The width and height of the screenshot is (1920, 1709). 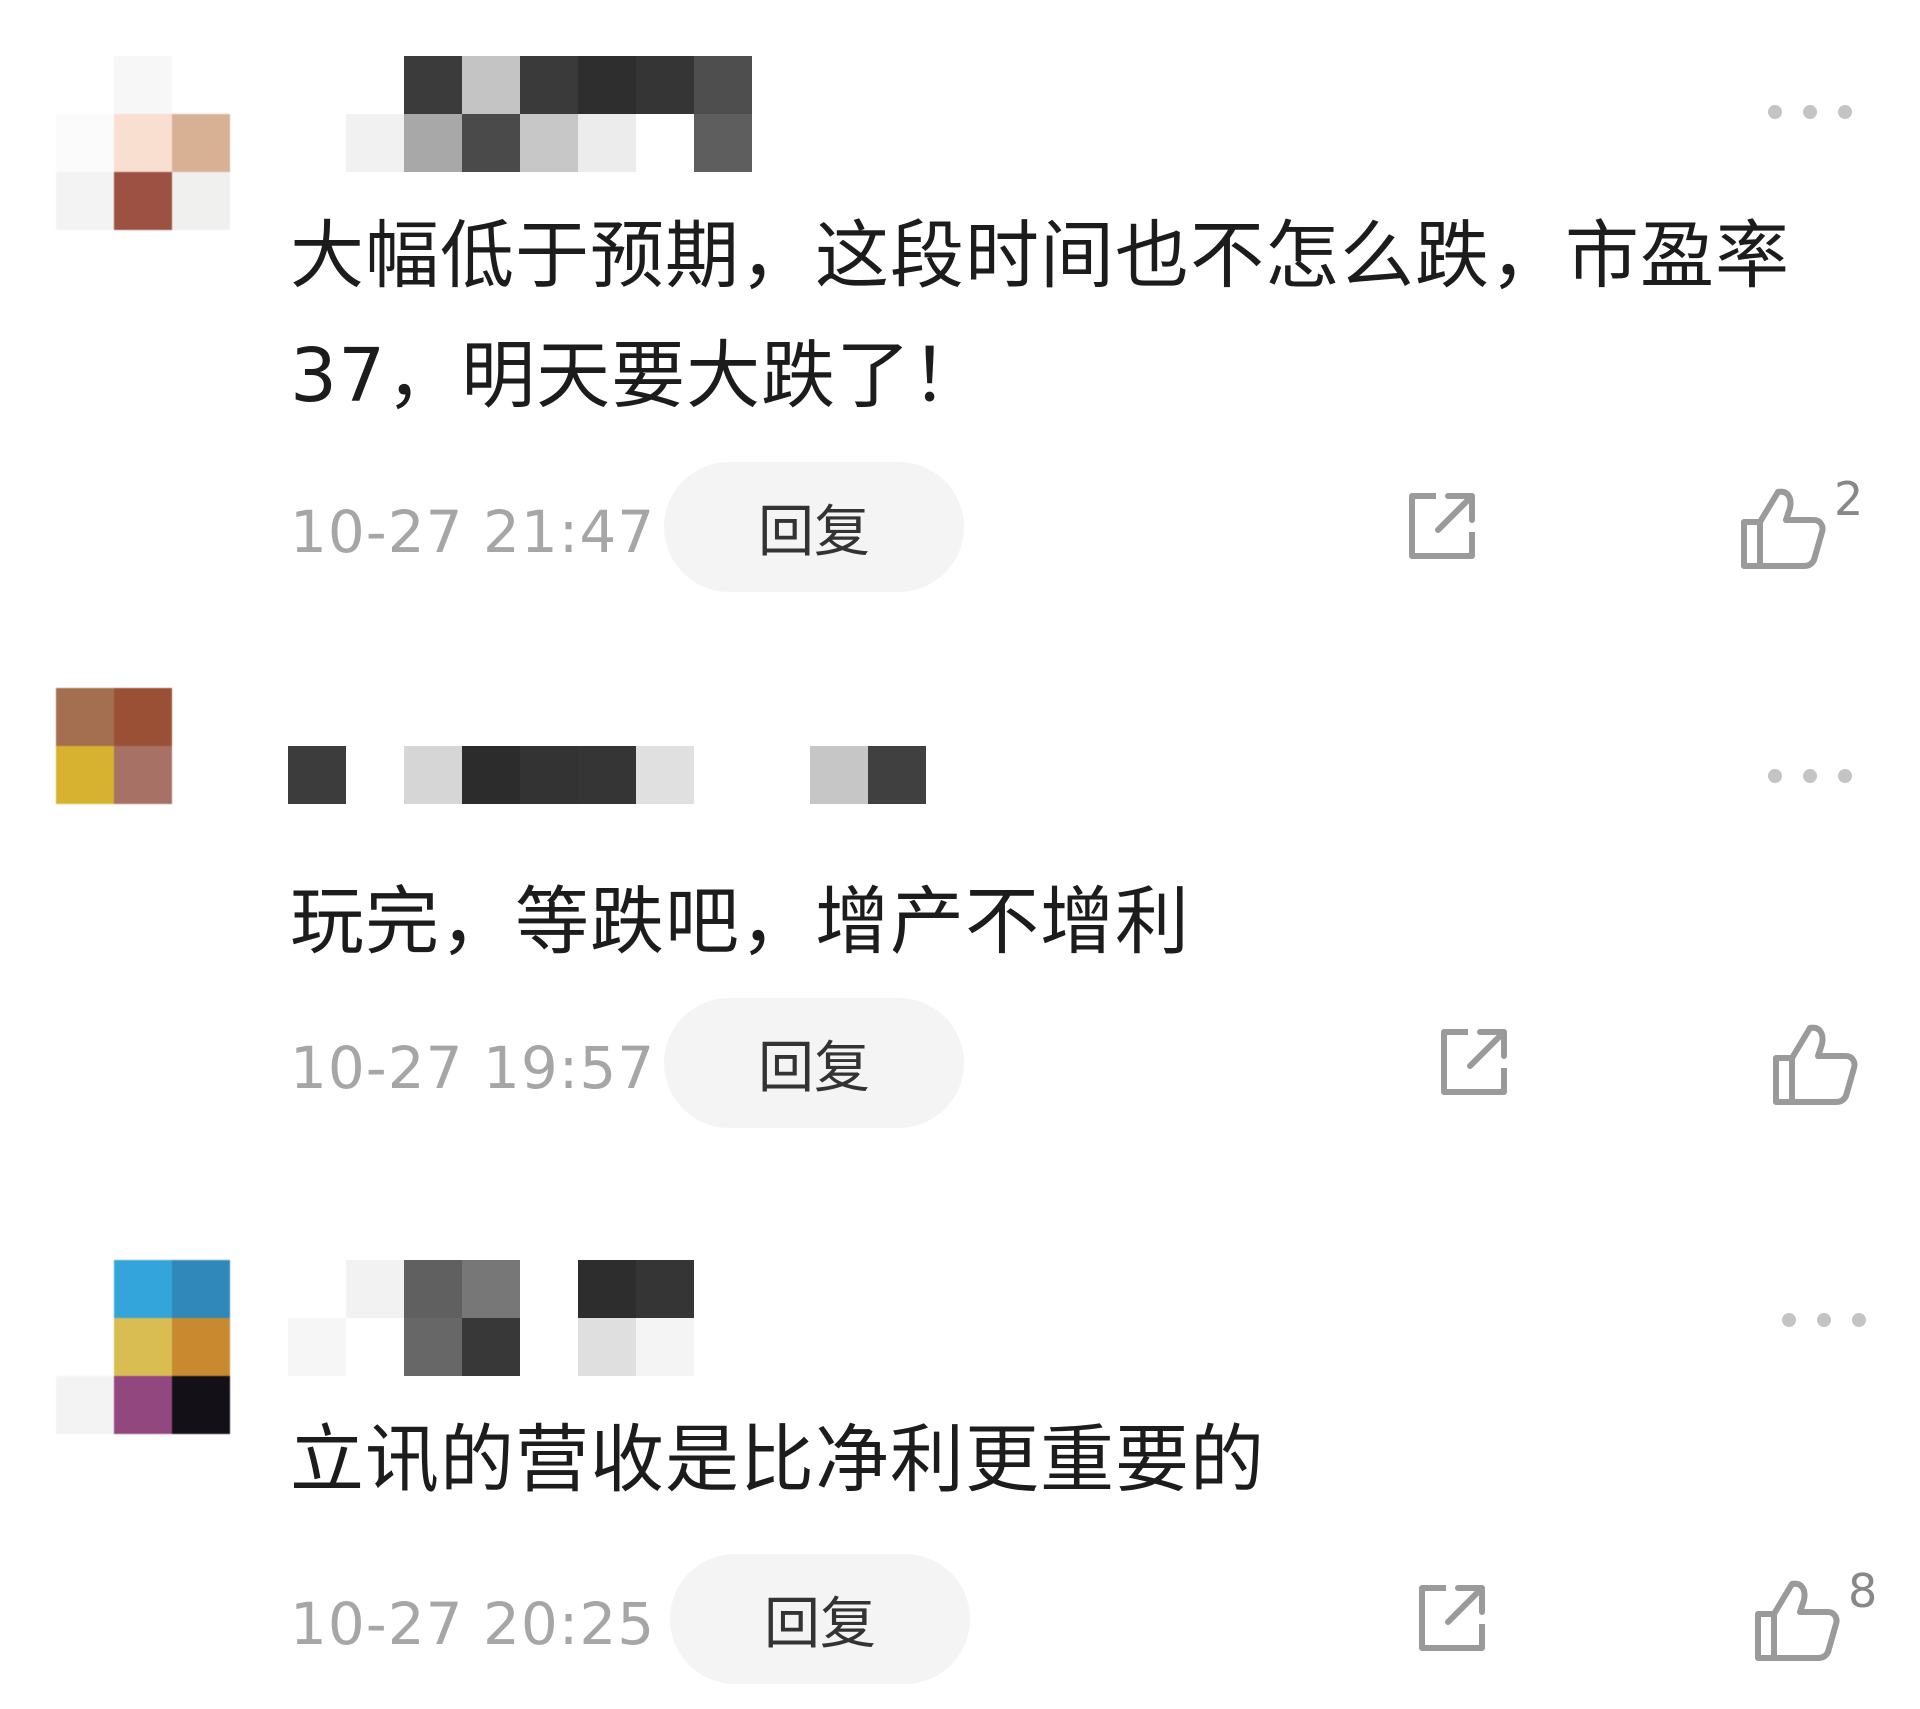 What do you see at coordinates (740, 922) in the screenshot?
I see `comment-text: 玩完，等跌吧，增产不增利` at bounding box center [740, 922].